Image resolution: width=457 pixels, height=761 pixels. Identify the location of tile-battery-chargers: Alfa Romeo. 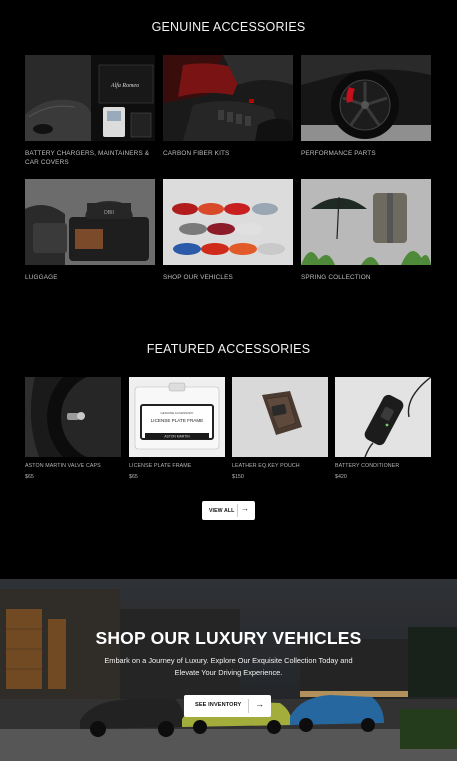
(90, 98).